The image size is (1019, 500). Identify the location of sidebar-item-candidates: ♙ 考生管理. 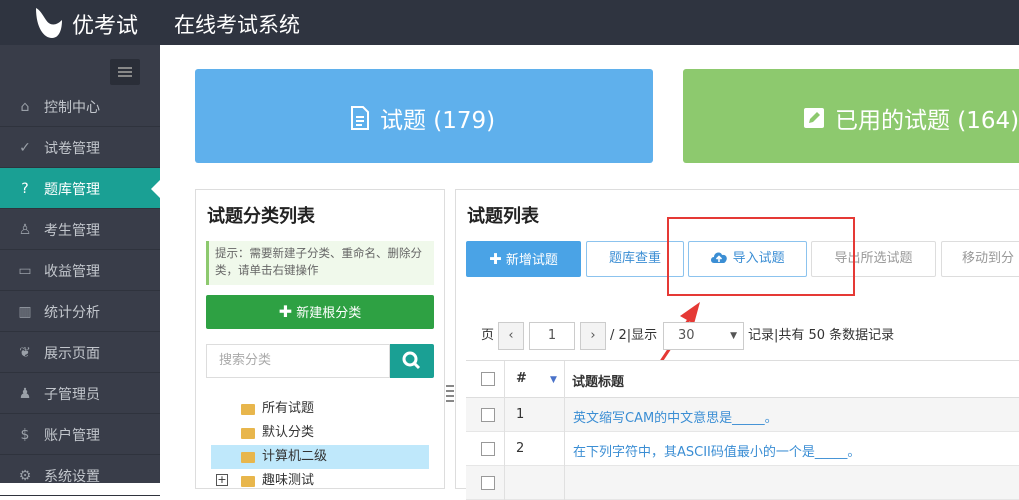
(80, 229).